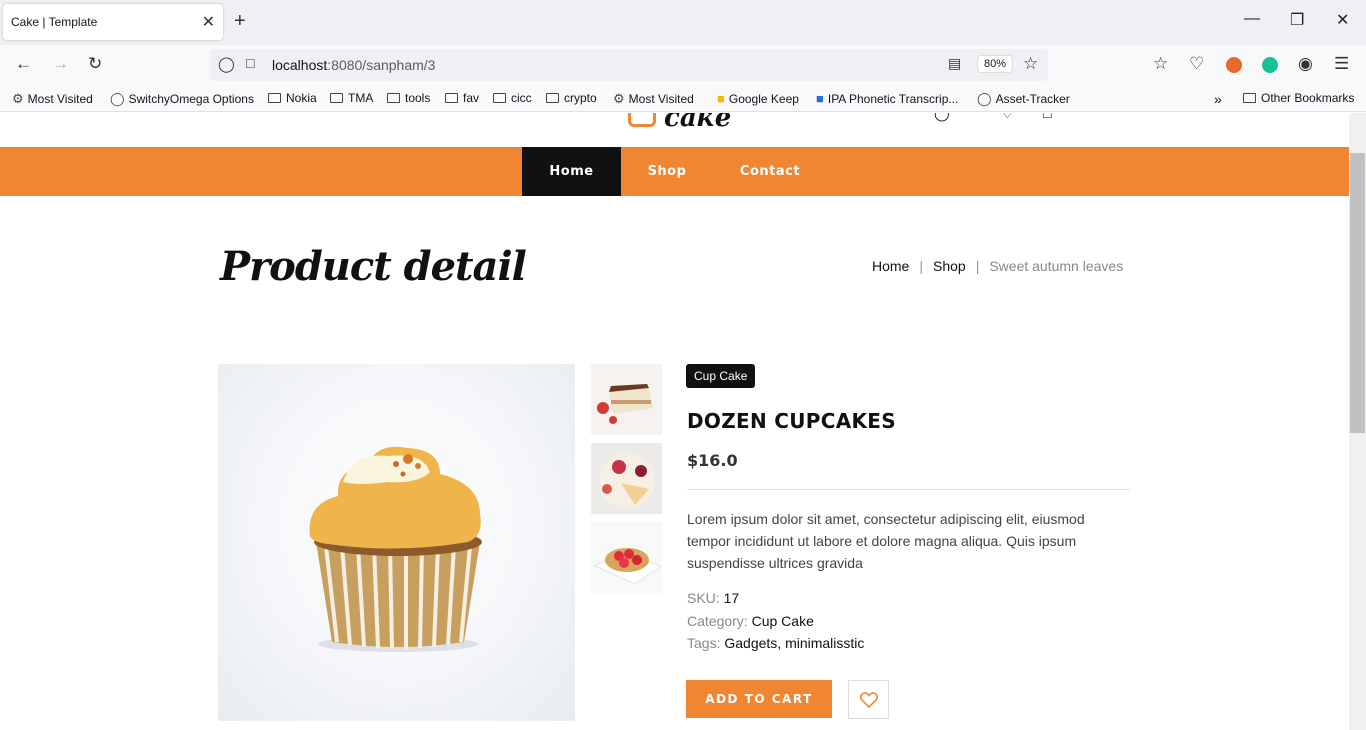 Image resolution: width=1366 pixels, height=730 pixels. What do you see at coordinates (949, 266) in the screenshot?
I see `breadcrumb-shop: Shop` at bounding box center [949, 266].